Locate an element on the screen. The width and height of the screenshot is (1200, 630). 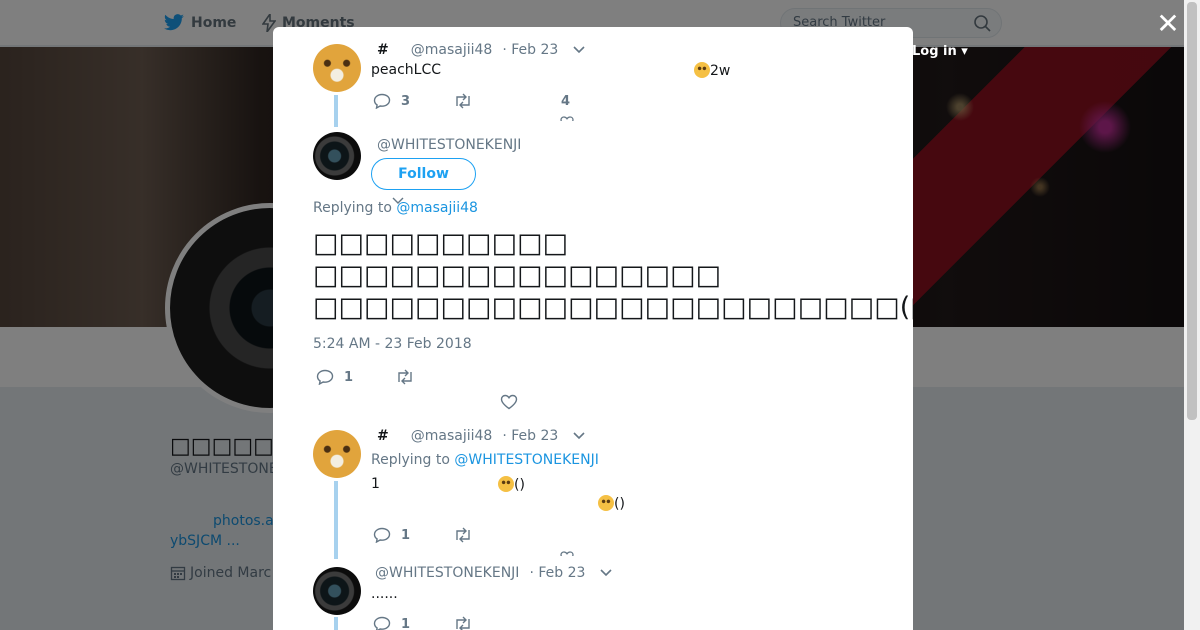
follow-button: Follow is located at coordinates (423, 174).